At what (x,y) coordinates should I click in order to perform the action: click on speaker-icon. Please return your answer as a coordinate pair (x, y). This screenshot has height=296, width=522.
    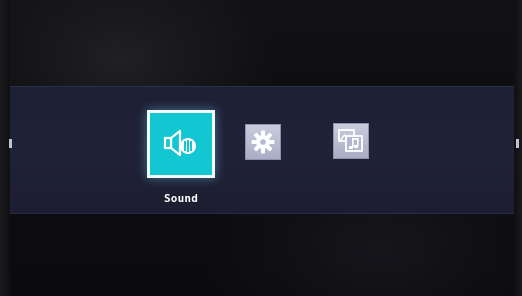
    Looking at the image, I should click on (179, 143).